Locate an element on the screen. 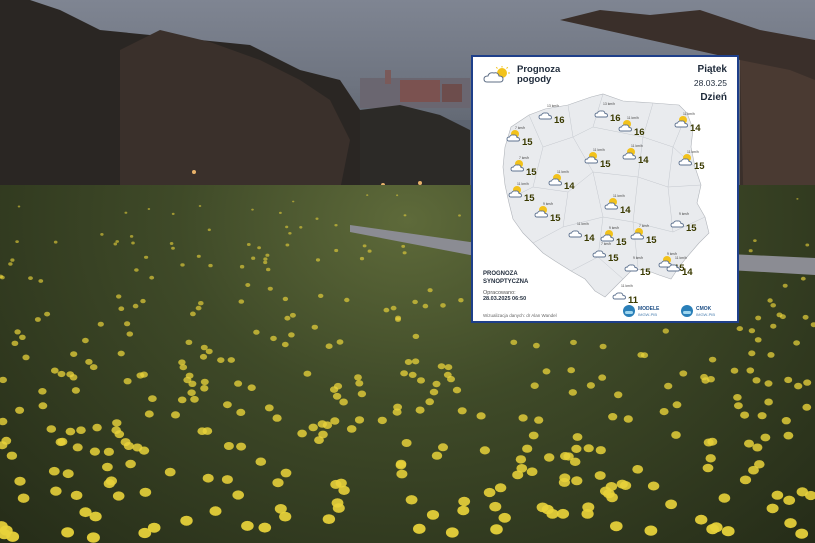  station-wind: 7 km/h is located at coordinates (644, 226).